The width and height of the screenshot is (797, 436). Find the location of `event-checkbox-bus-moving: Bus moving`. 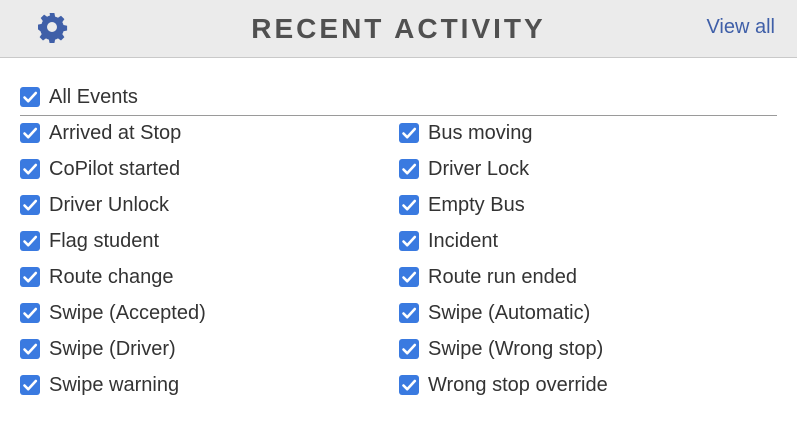

event-checkbox-bus-moving: Bus moving is located at coordinates (466, 133).